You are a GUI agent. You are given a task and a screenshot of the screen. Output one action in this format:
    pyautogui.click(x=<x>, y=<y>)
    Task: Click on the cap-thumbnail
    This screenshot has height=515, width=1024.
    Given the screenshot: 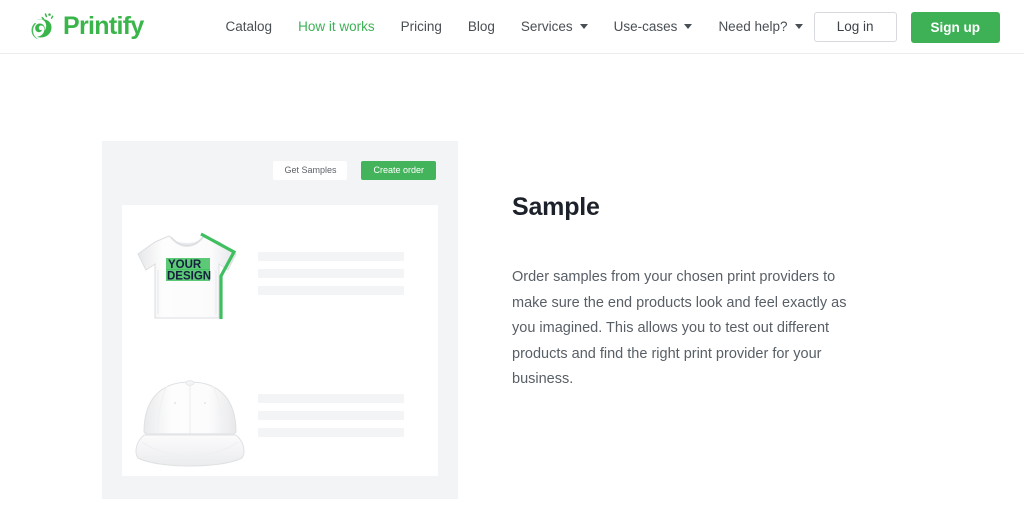 What is the action you would take?
    pyautogui.click(x=190, y=415)
    